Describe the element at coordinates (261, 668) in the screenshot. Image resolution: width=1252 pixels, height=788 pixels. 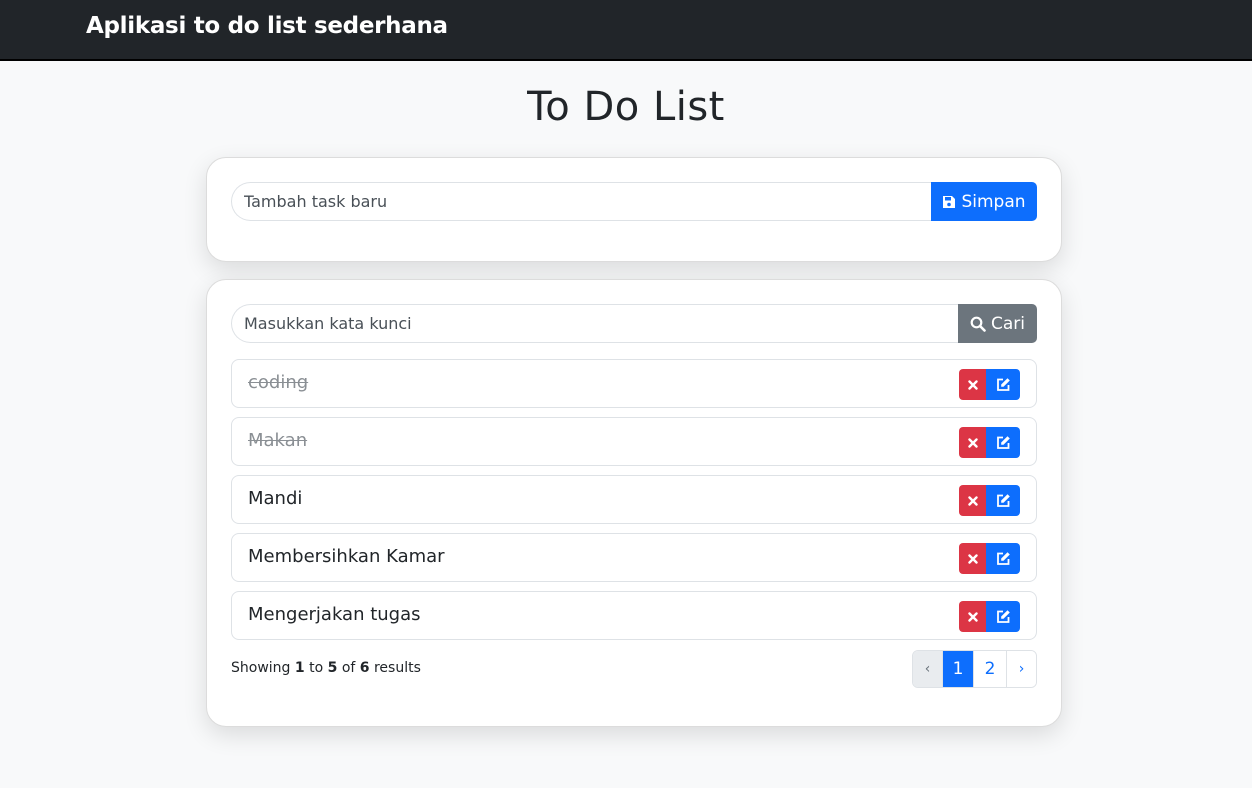
I see `pagination-info-prefix: Showing` at that location.